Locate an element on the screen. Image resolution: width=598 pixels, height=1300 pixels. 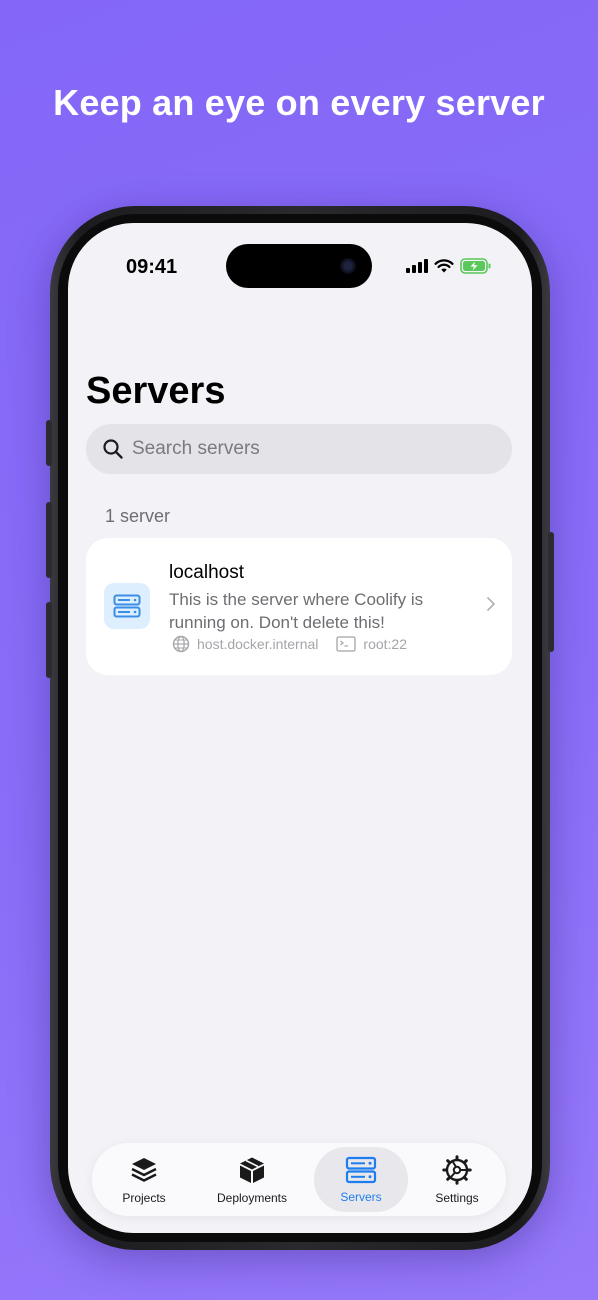
server-host: host.docker.internal is located at coordinates (245, 644).